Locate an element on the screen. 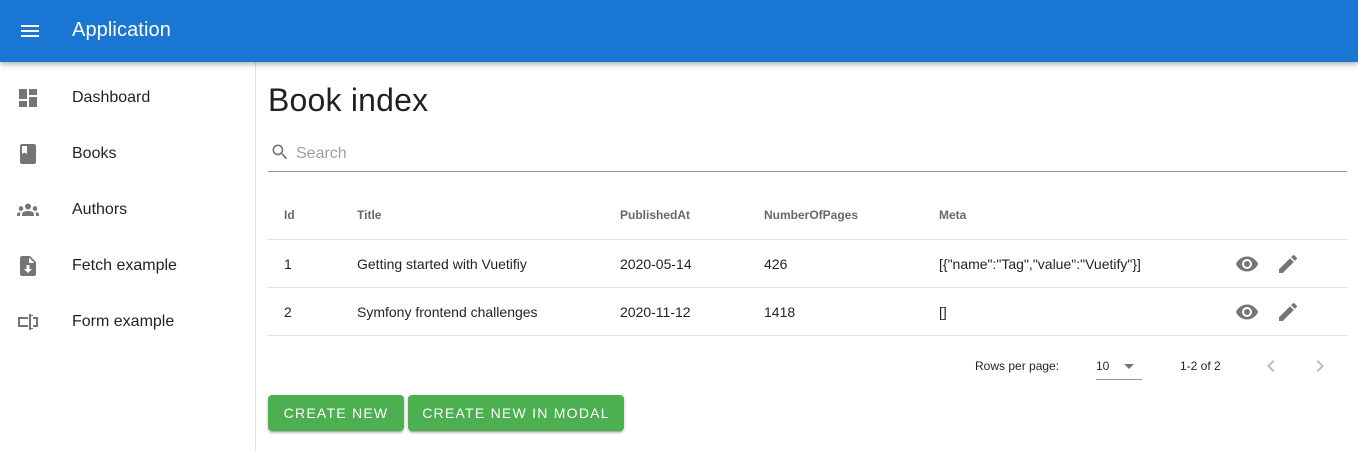 The image size is (1358, 451). sidebar-item-label: Authors is located at coordinates (100, 209).